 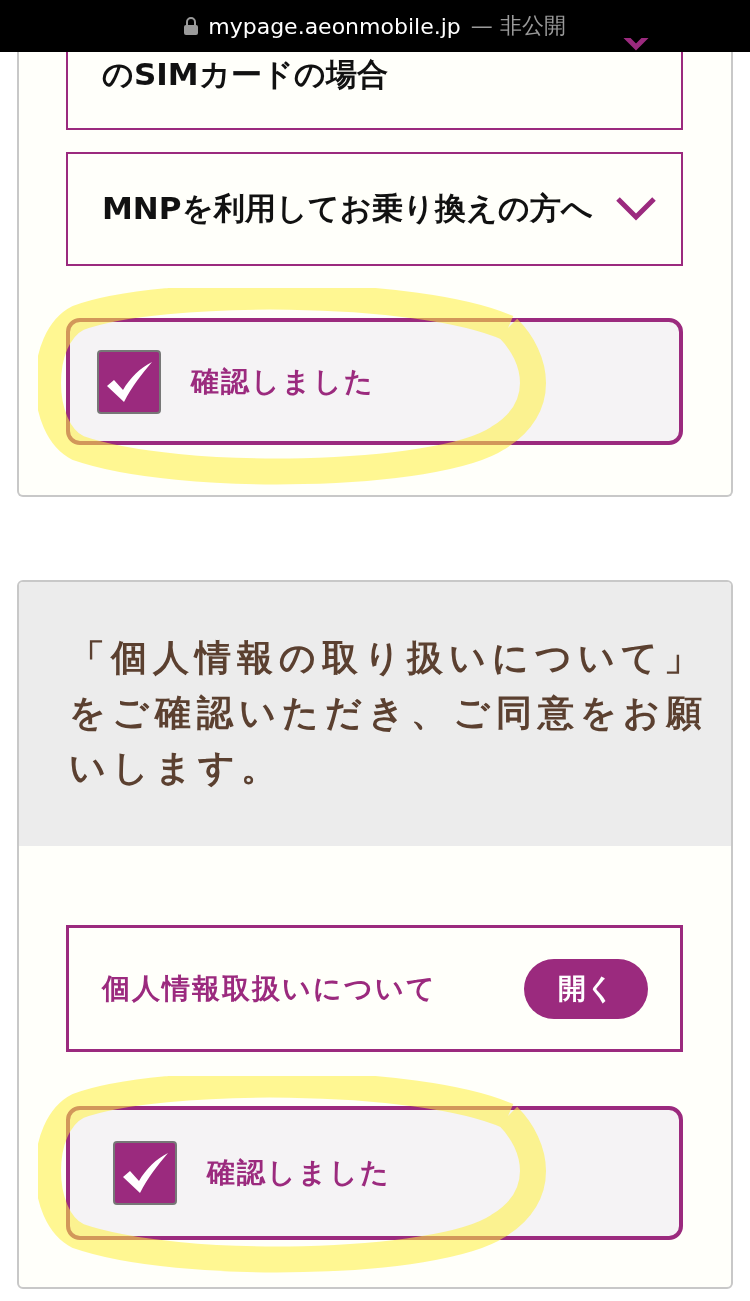 I want to click on open-button: 開く, so click(x=586, y=988).